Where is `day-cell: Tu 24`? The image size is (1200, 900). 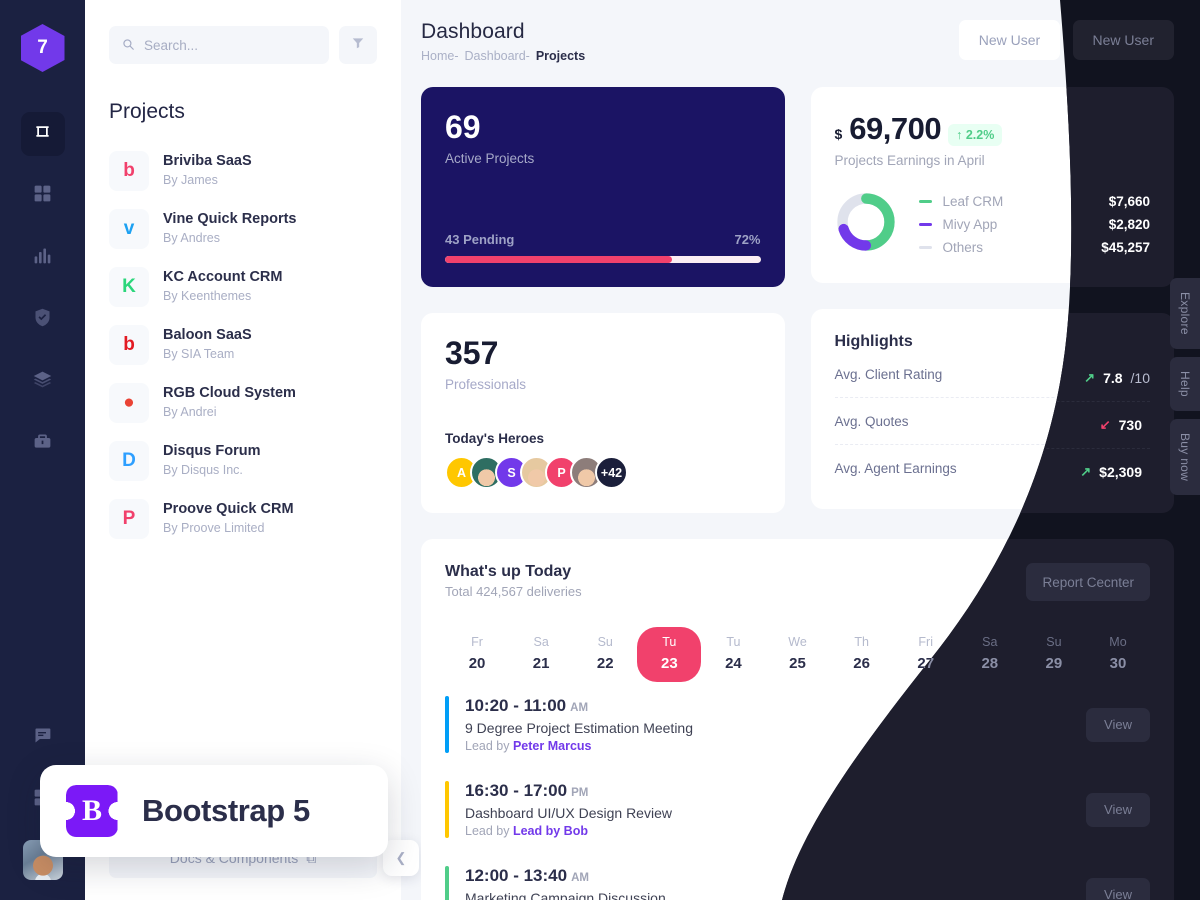
day-cell: Tu 24 is located at coordinates (733, 654).